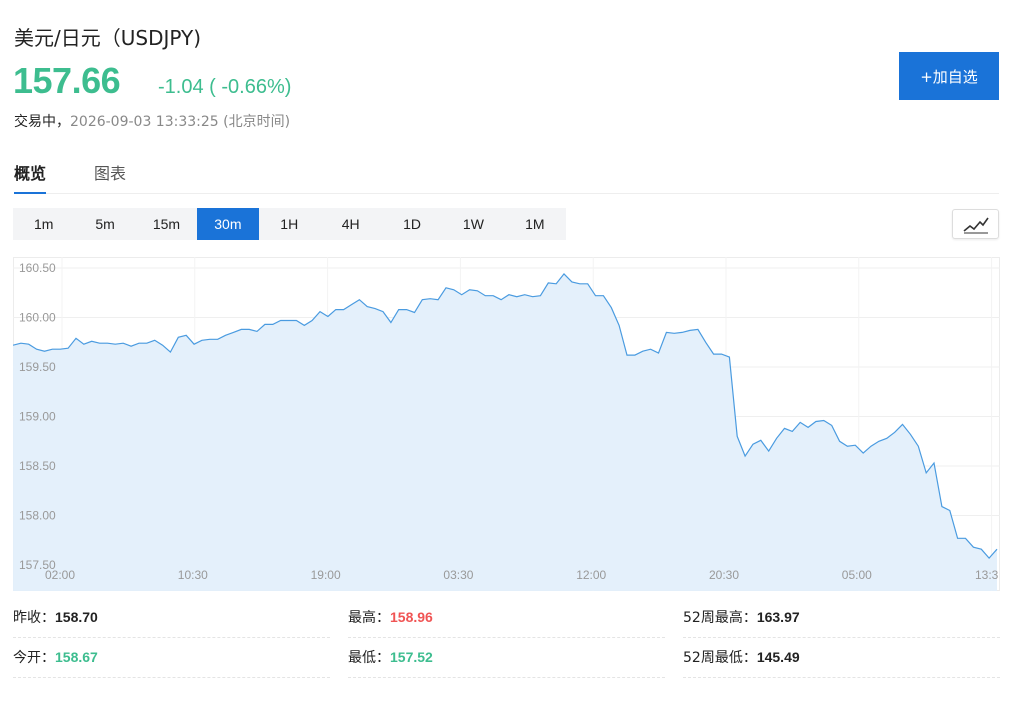 Image resolution: width=1024 pixels, height=704 pixels. What do you see at coordinates (506, 658) in the screenshot?
I see `stat-low: 最低：157.52` at bounding box center [506, 658].